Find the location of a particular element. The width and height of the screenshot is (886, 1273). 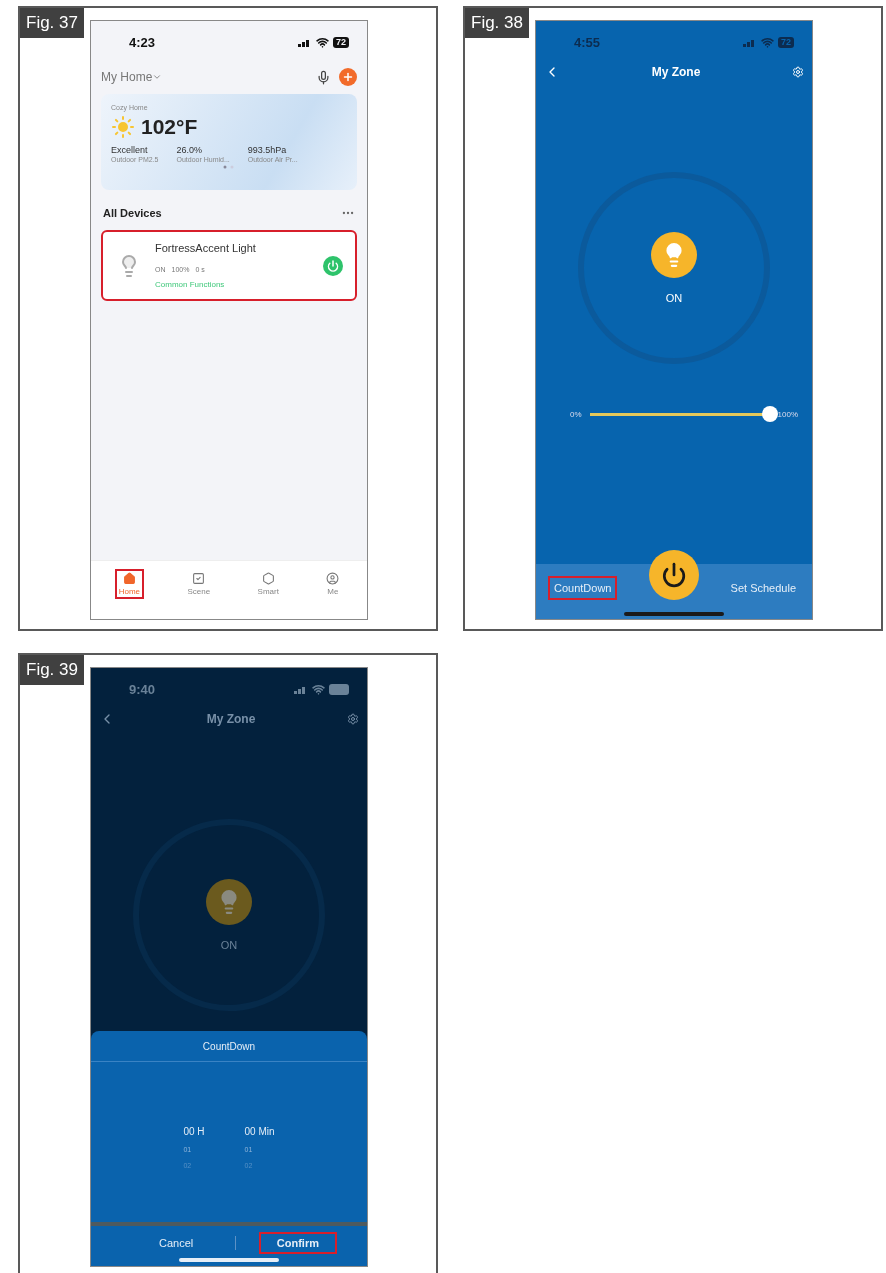

caret-icon is located at coordinates (157, 77).